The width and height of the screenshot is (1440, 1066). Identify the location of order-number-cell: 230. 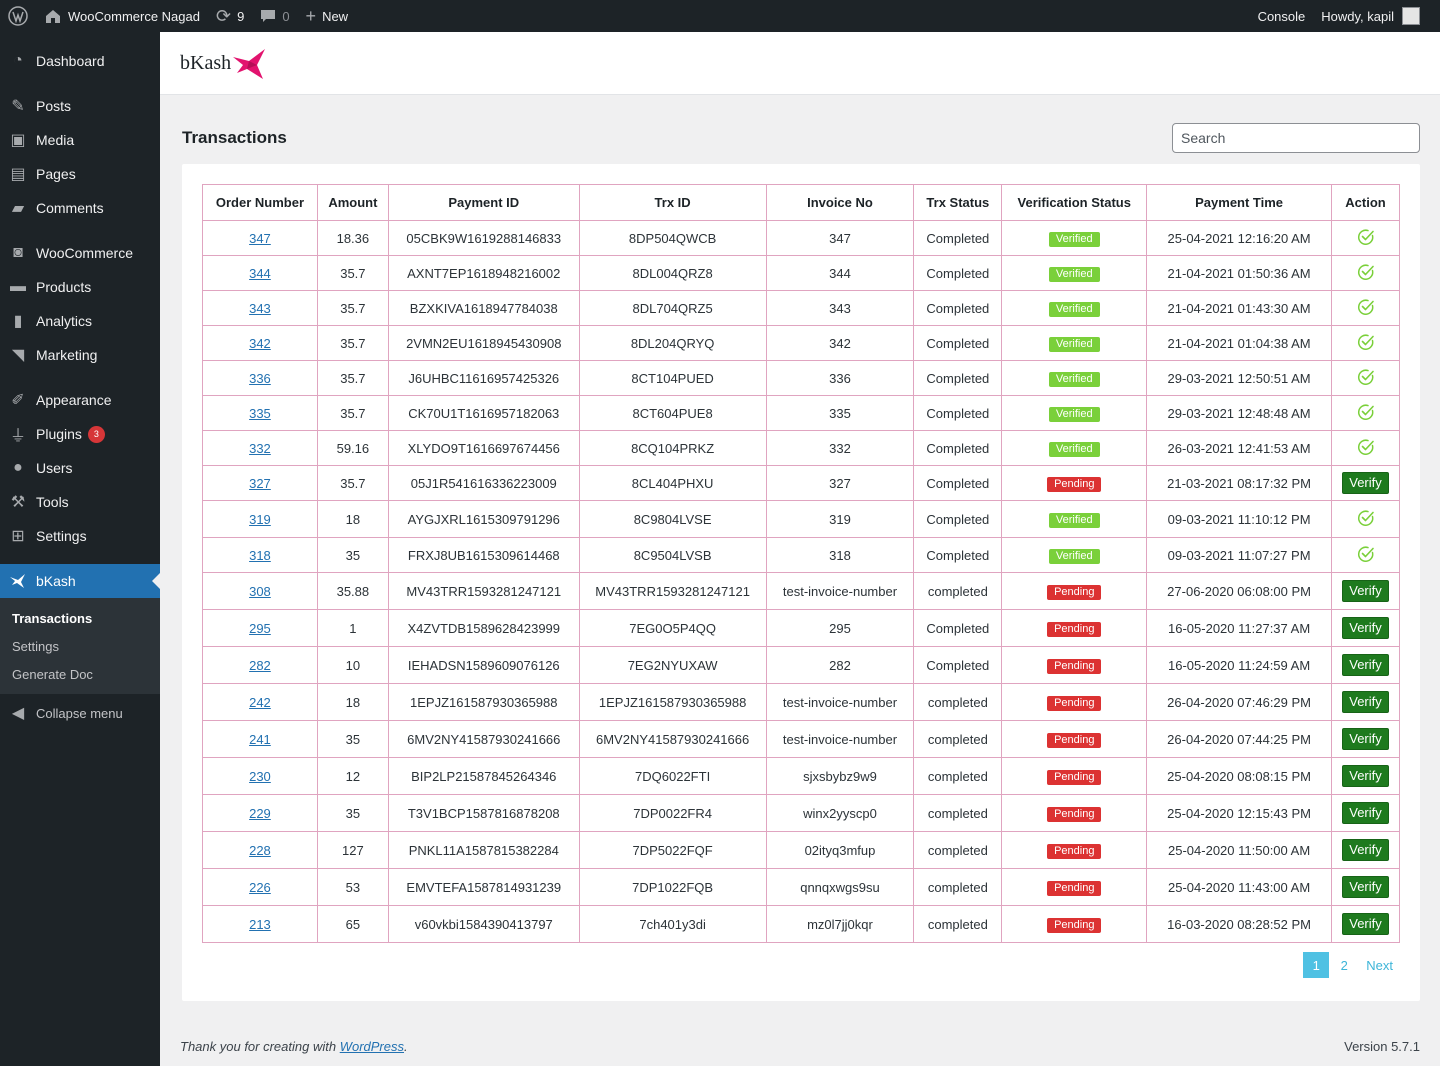
(260, 776).